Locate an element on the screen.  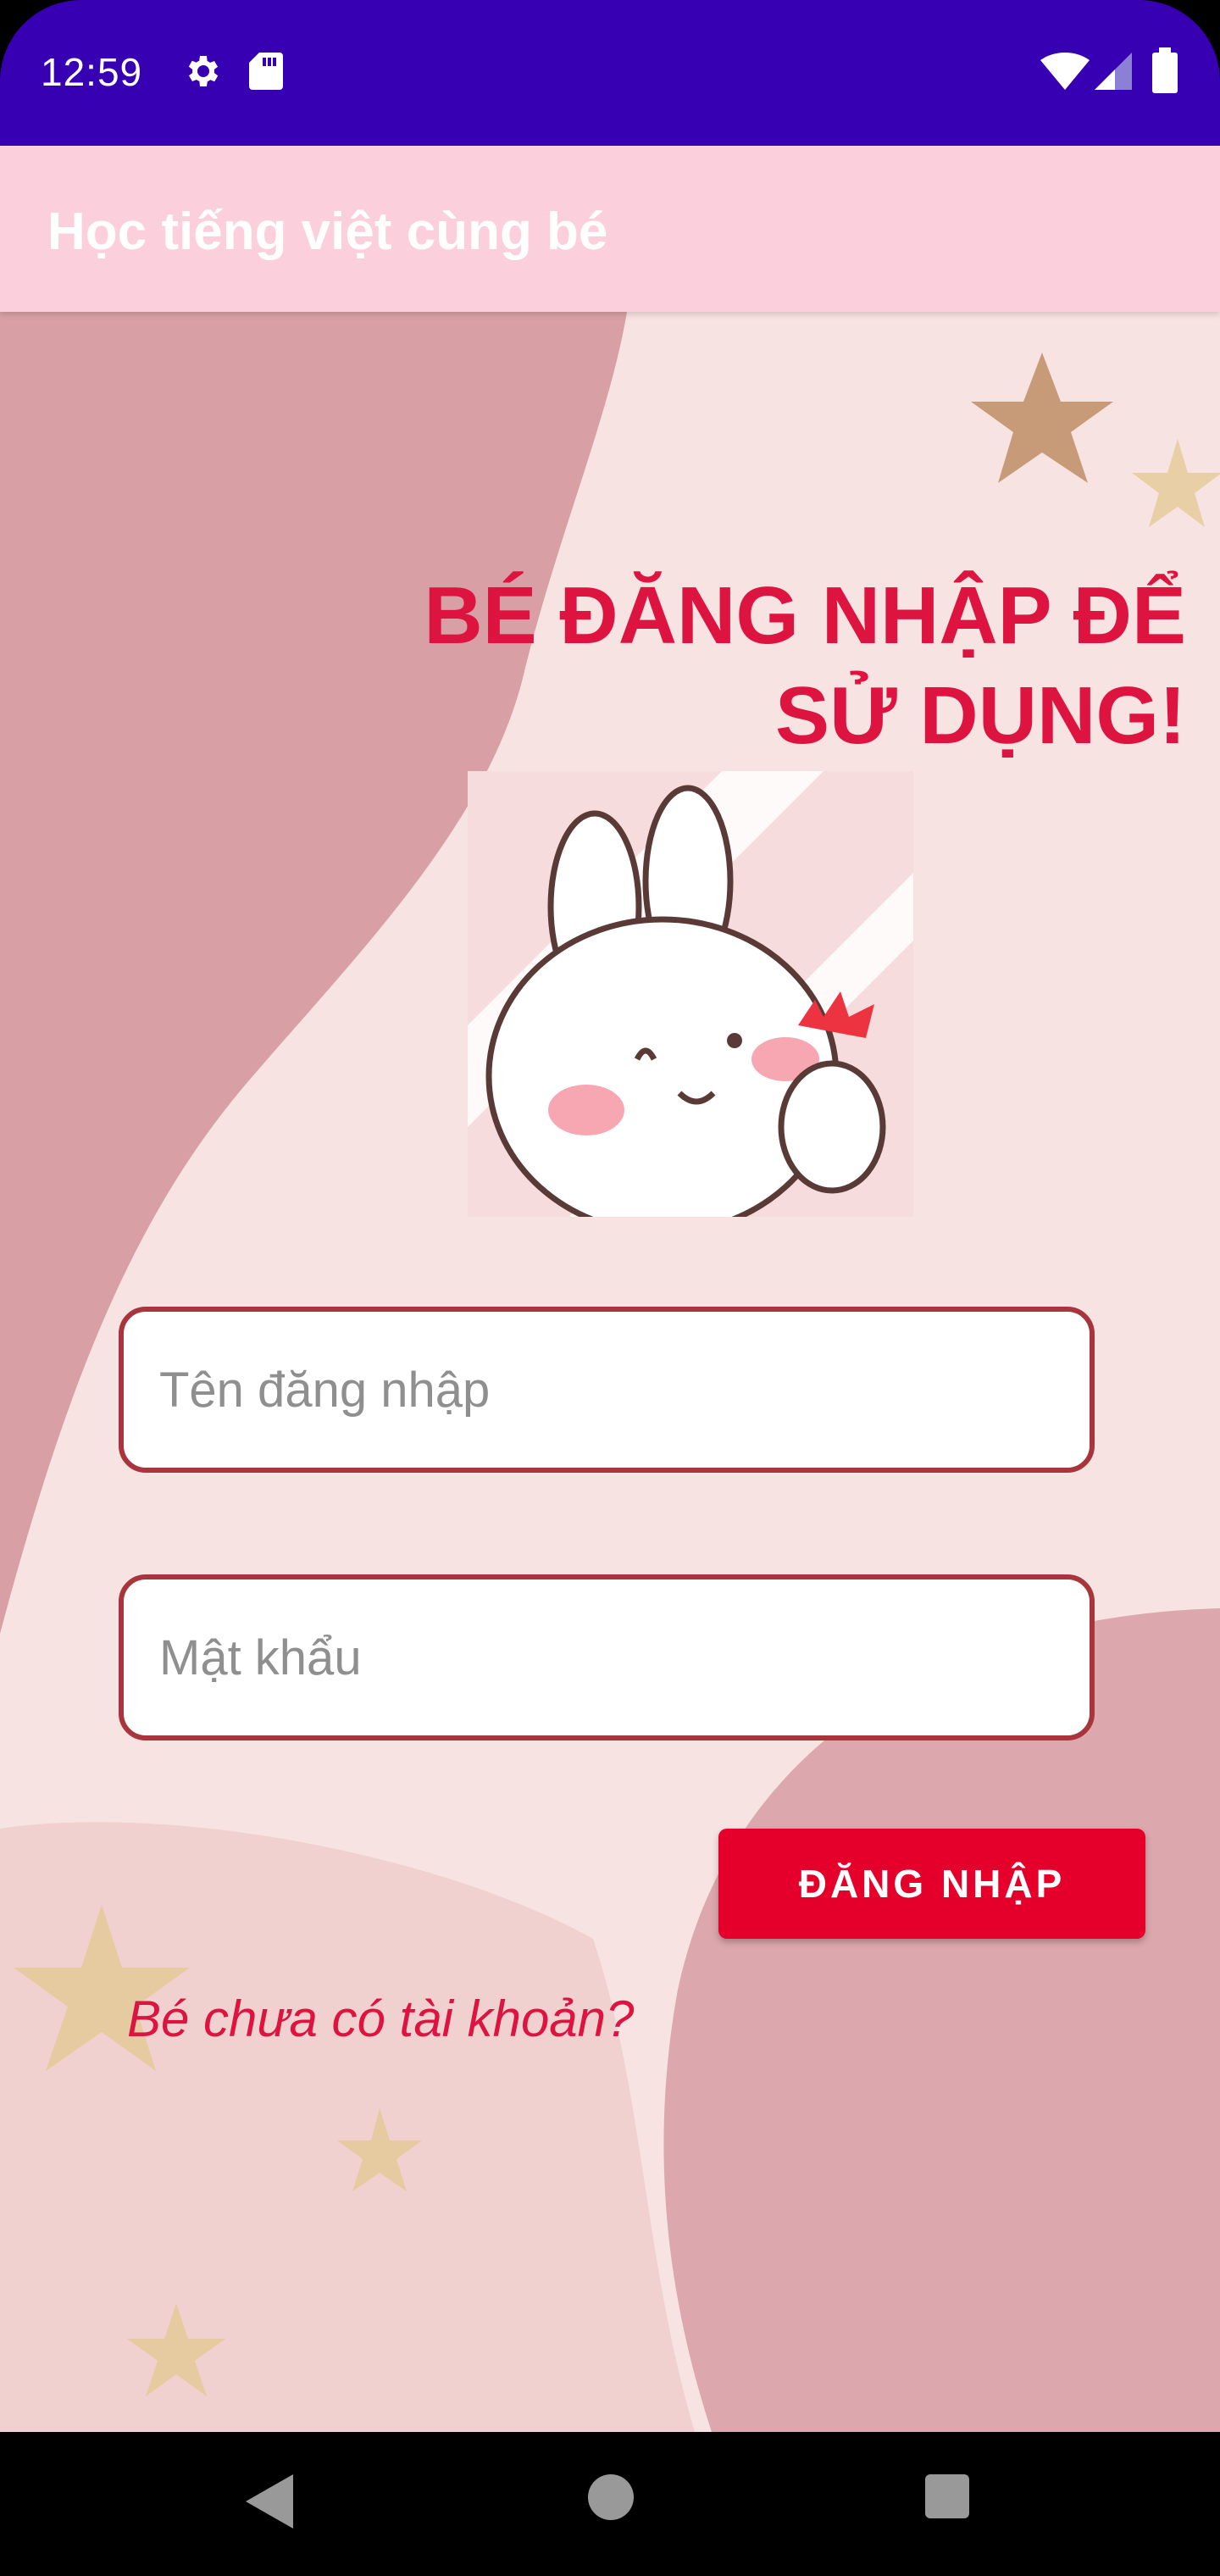
recents-icon is located at coordinates (947, 2496).